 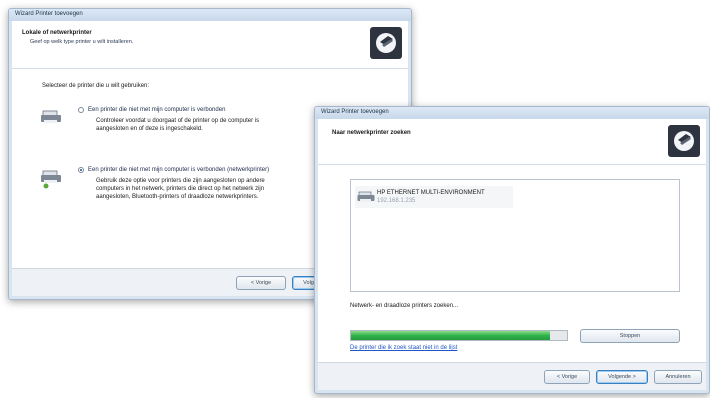 I want to click on back-window-titlebar: Wizard Printer toevoegen, so click(x=210, y=15).